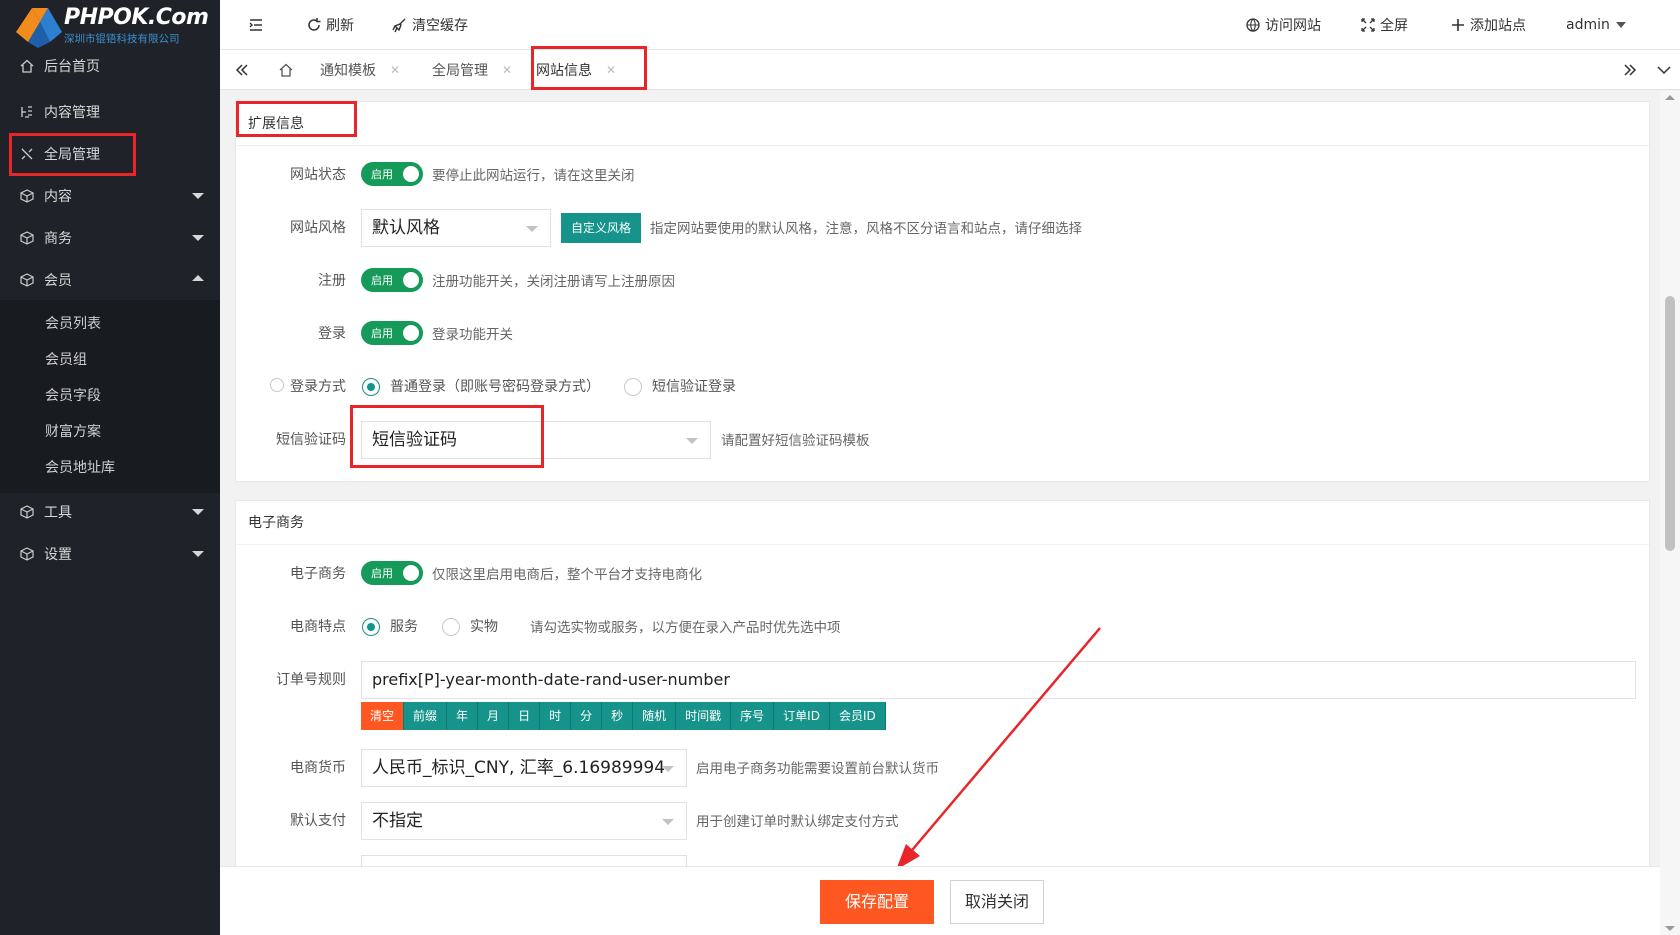  I want to click on feature-service-radio, so click(371, 627).